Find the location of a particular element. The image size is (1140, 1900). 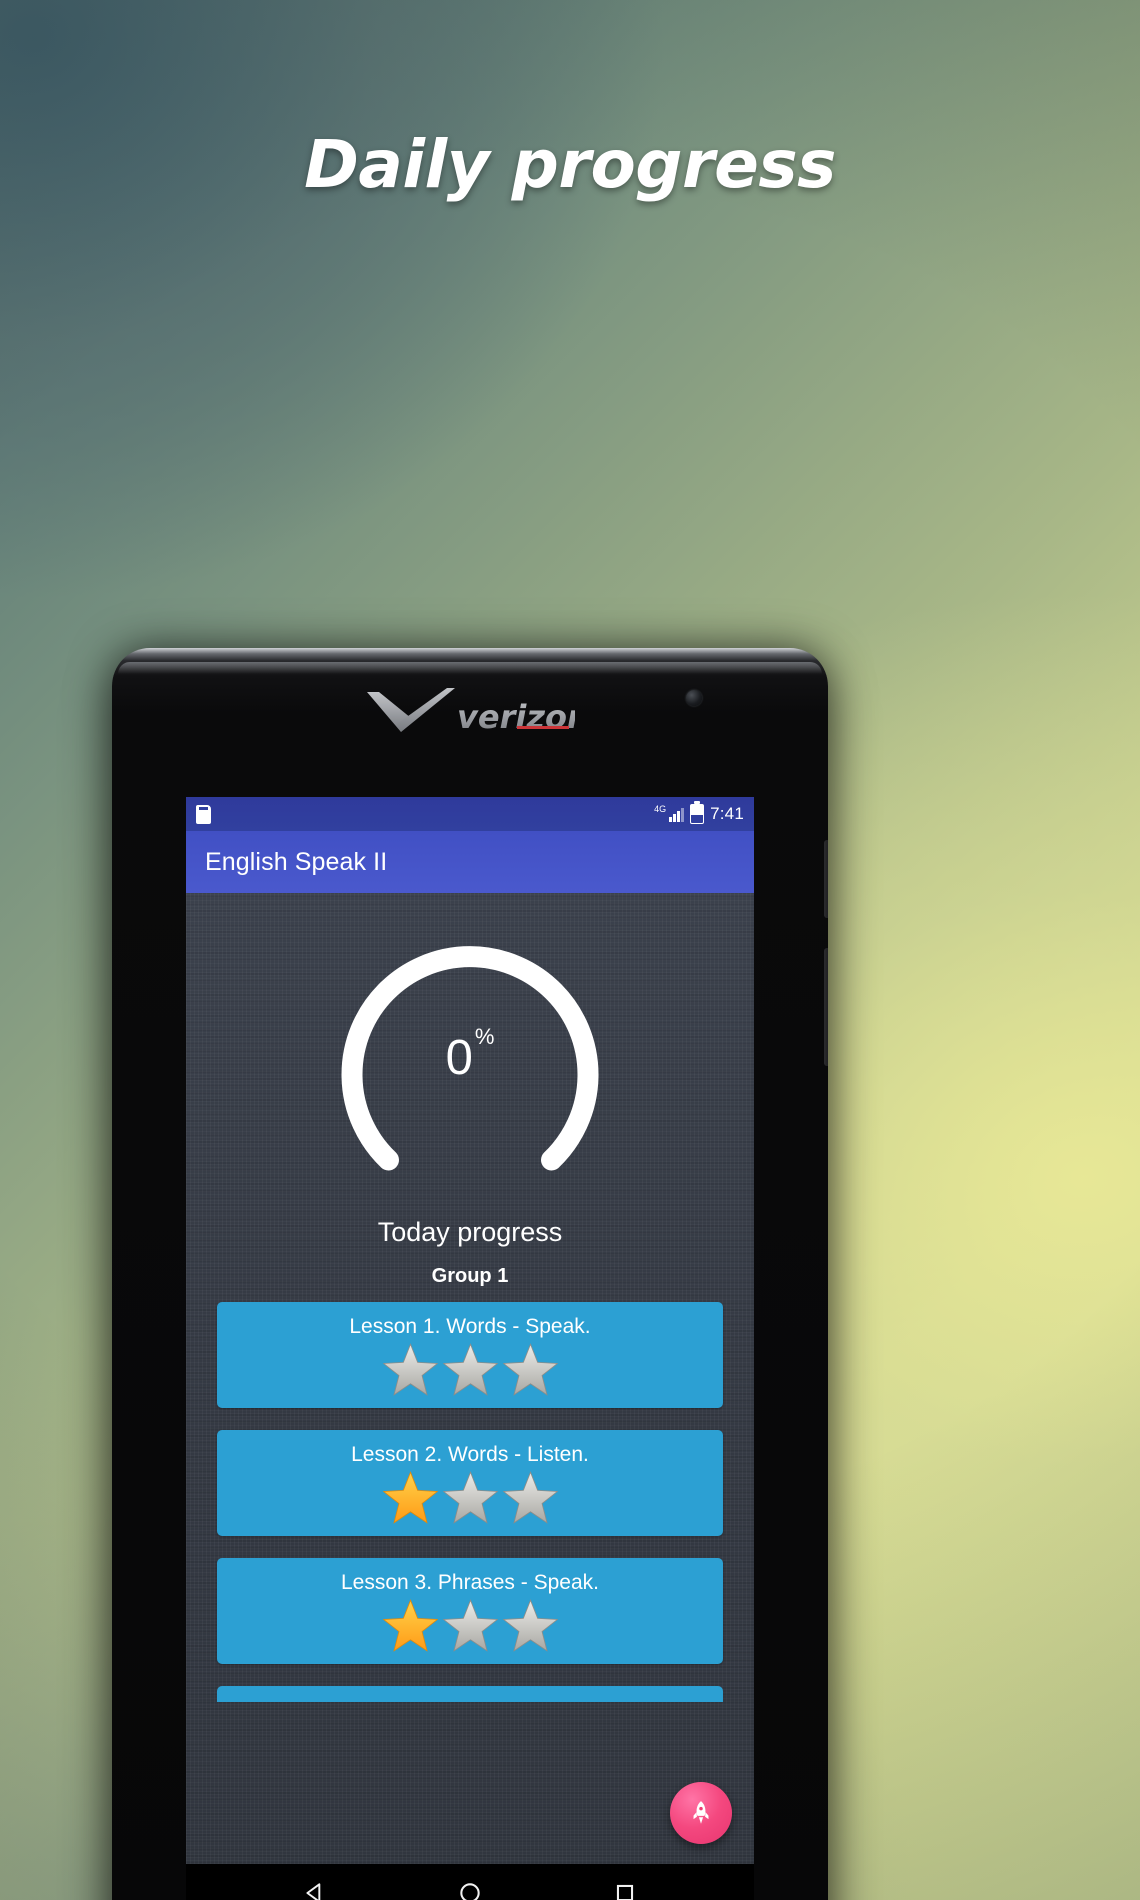

lesson-card: Lesson 1. Words - Speak. is located at coordinates (470, 1355).